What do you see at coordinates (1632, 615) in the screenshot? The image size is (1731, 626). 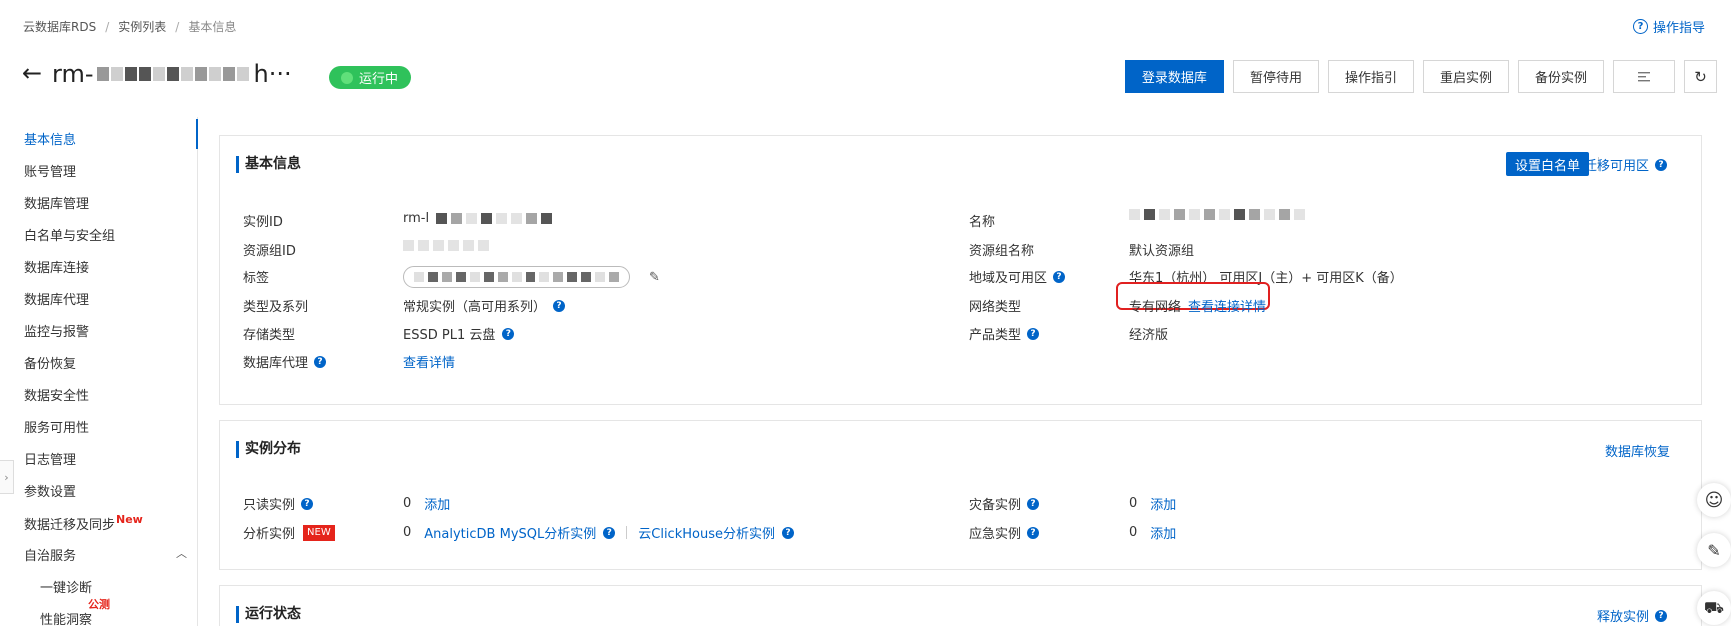 I see `release-instance-link: 释放实例 ?` at bounding box center [1632, 615].